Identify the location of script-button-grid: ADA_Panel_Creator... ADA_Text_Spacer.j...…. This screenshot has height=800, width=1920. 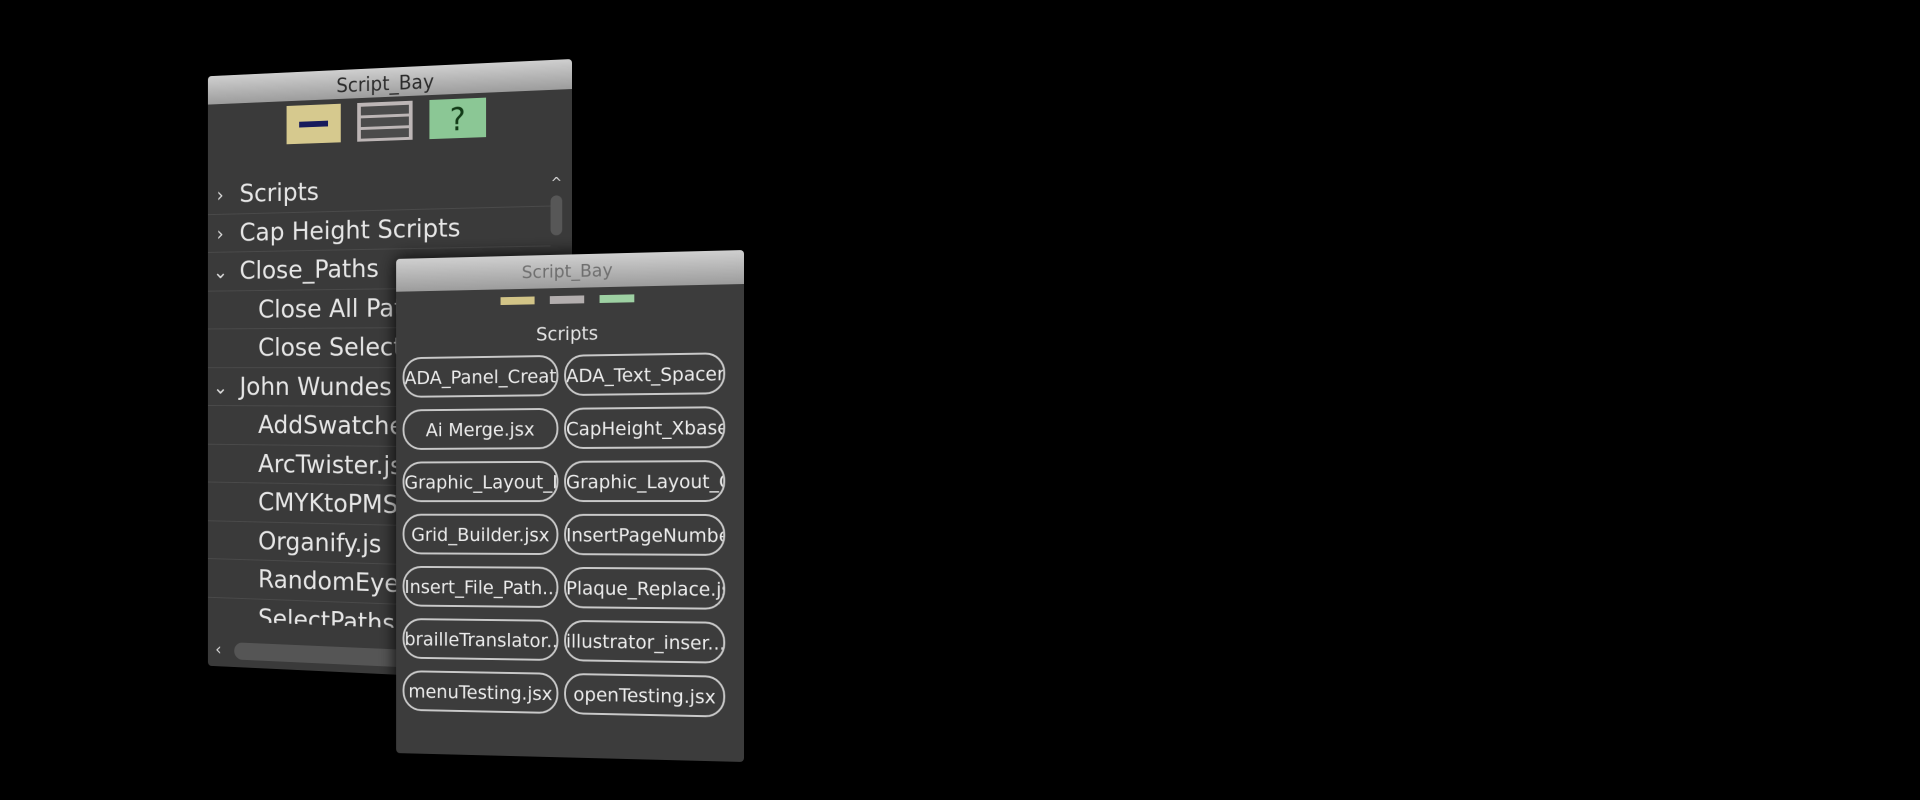
(569, 535).